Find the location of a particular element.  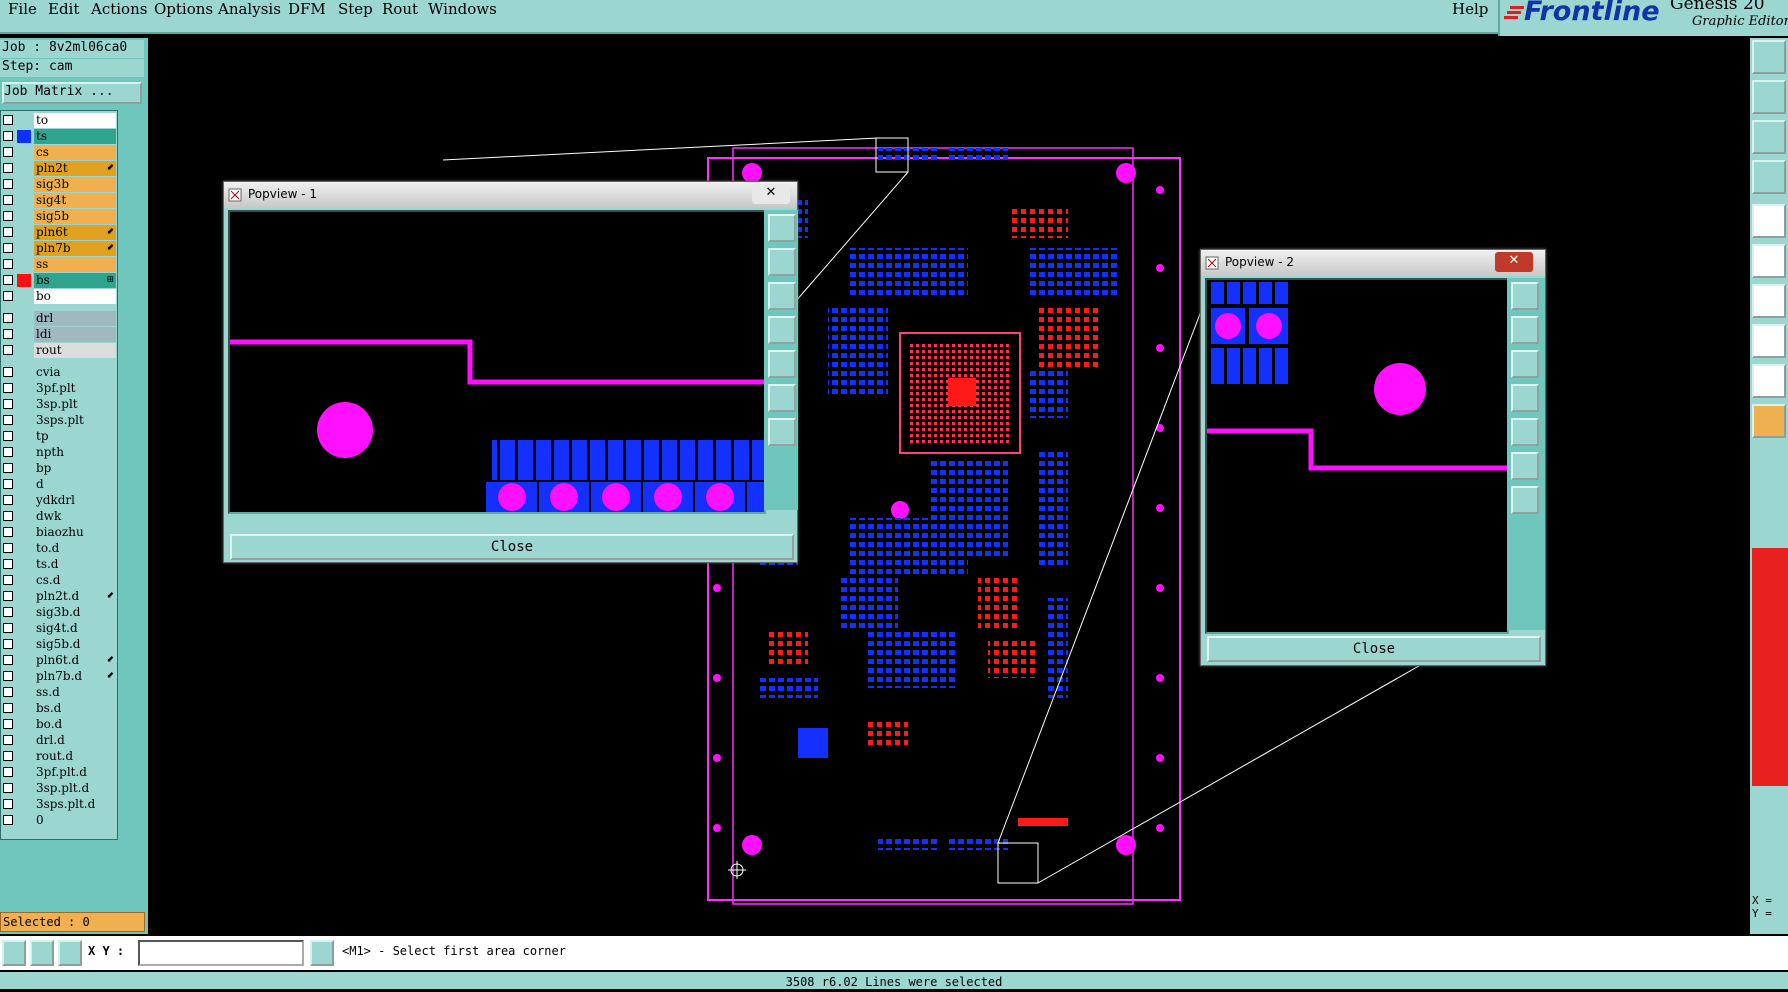

layer-row: sig3b.d is located at coordinates (59, 613).